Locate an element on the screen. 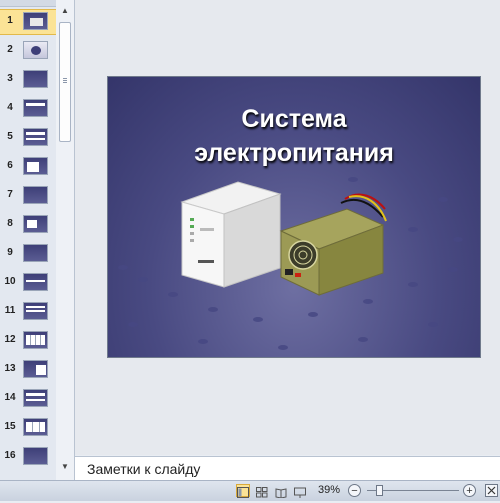  slide-thumbnail-5: 5 is located at coordinates (28, 138).